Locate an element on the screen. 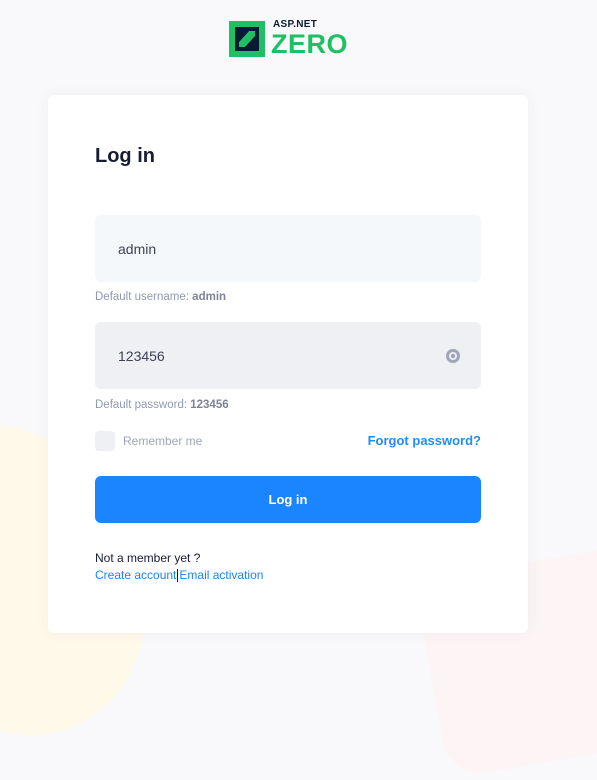 This screenshot has height=780, width=597. eye-icon is located at coordinates (453, 356).